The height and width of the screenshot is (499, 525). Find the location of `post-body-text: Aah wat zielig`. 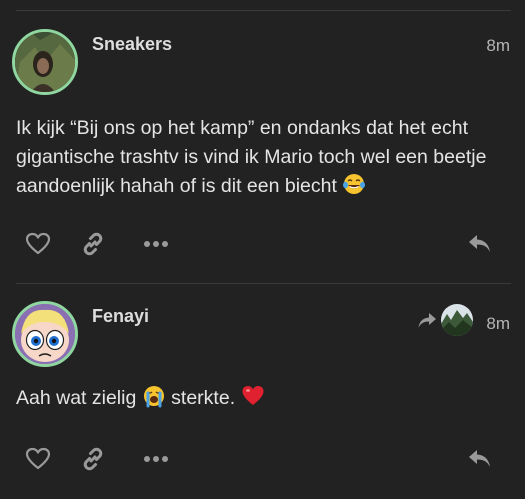

post-body-text: Aah wat zielig is located at coordinates (76, 398).